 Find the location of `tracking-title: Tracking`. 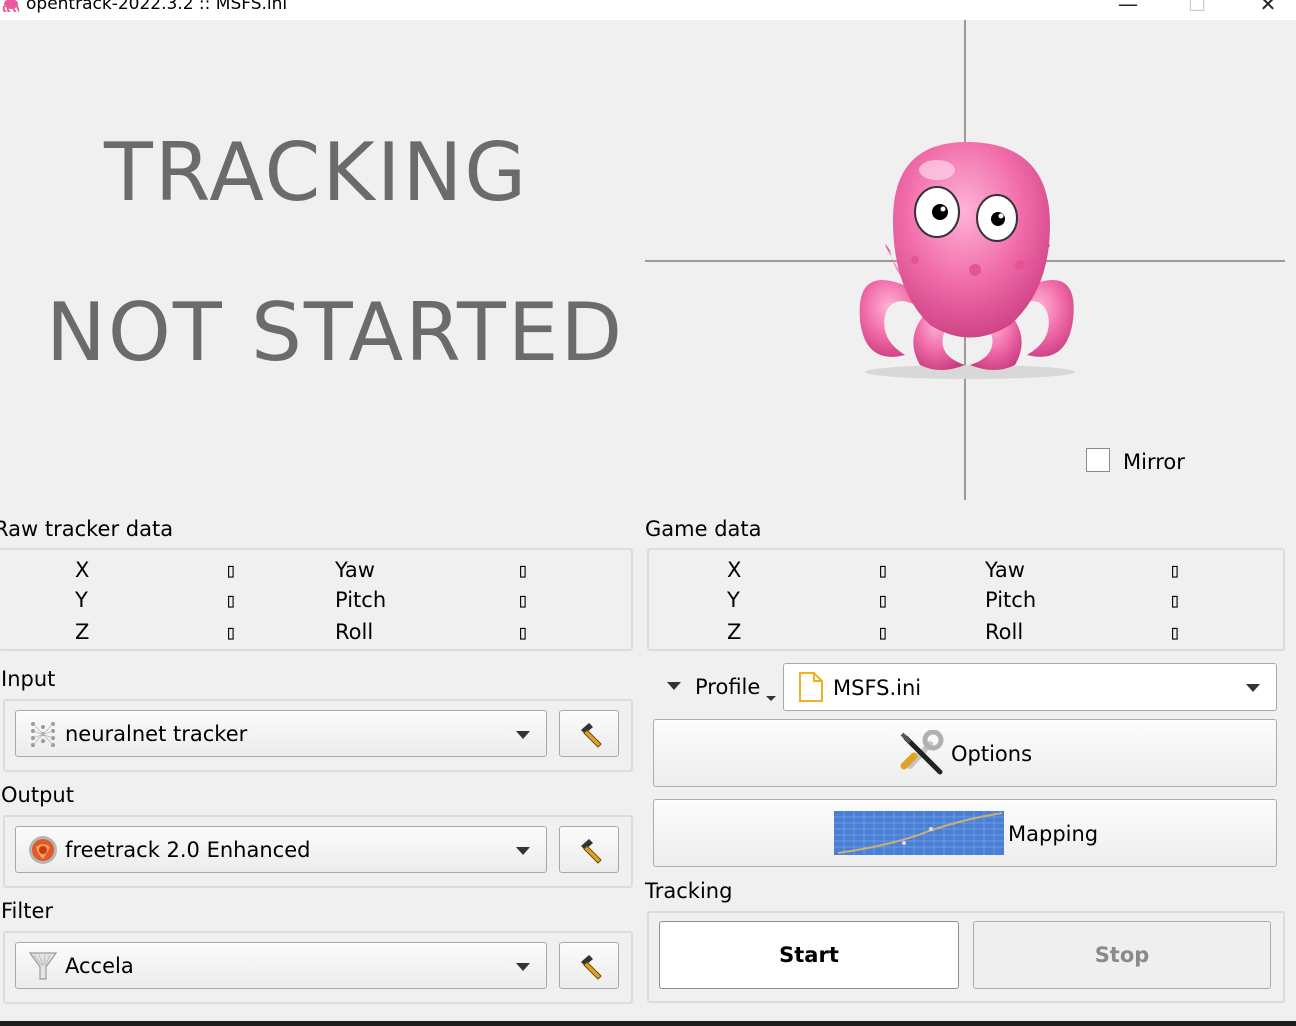

tracking-title: Tracking is located at coordinates (689, 891).